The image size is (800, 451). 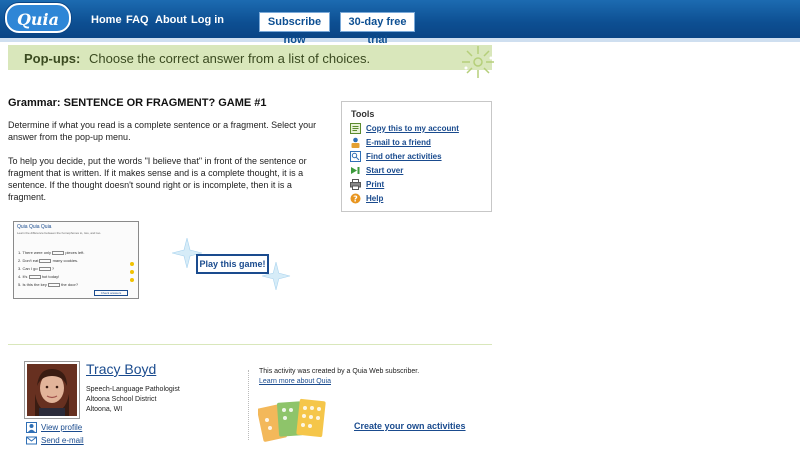 What do you see at coordinates (75, 252) in the screenshot?
I see `preview-line-tail: pieces left.` at bounding box center [75, 252].